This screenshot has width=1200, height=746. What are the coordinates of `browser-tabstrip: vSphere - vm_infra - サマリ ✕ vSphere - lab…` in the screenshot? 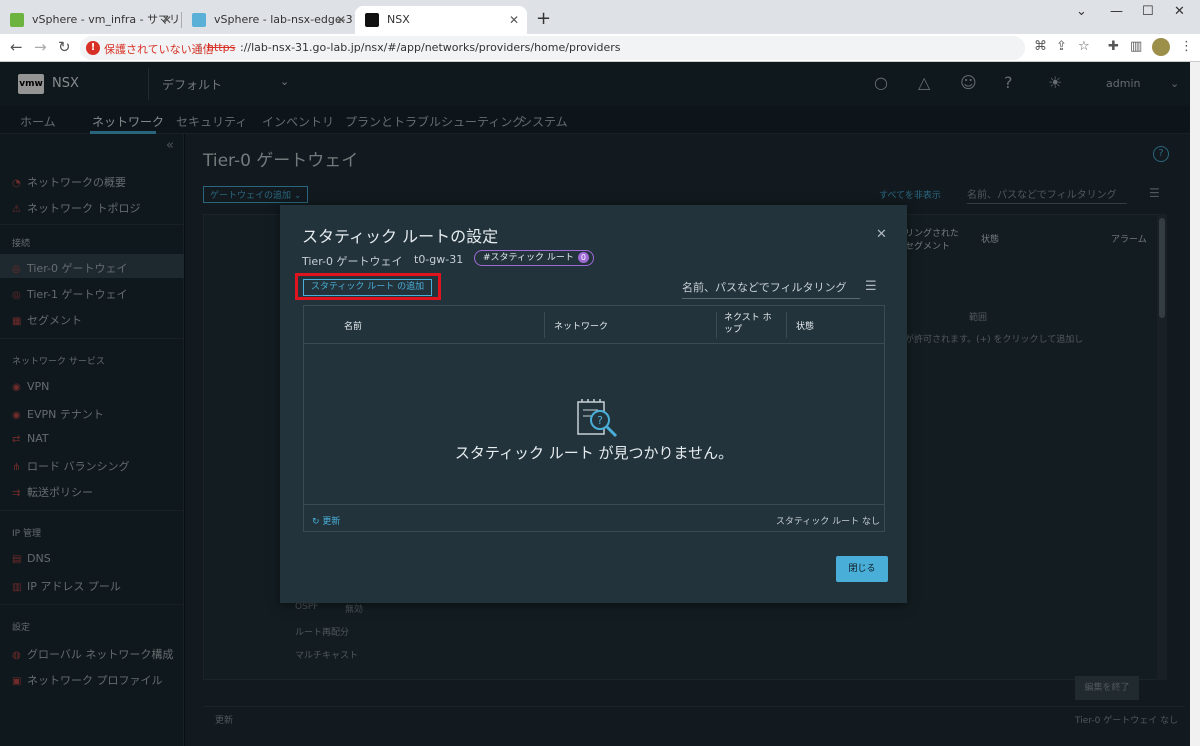 It's located at (600, 17).